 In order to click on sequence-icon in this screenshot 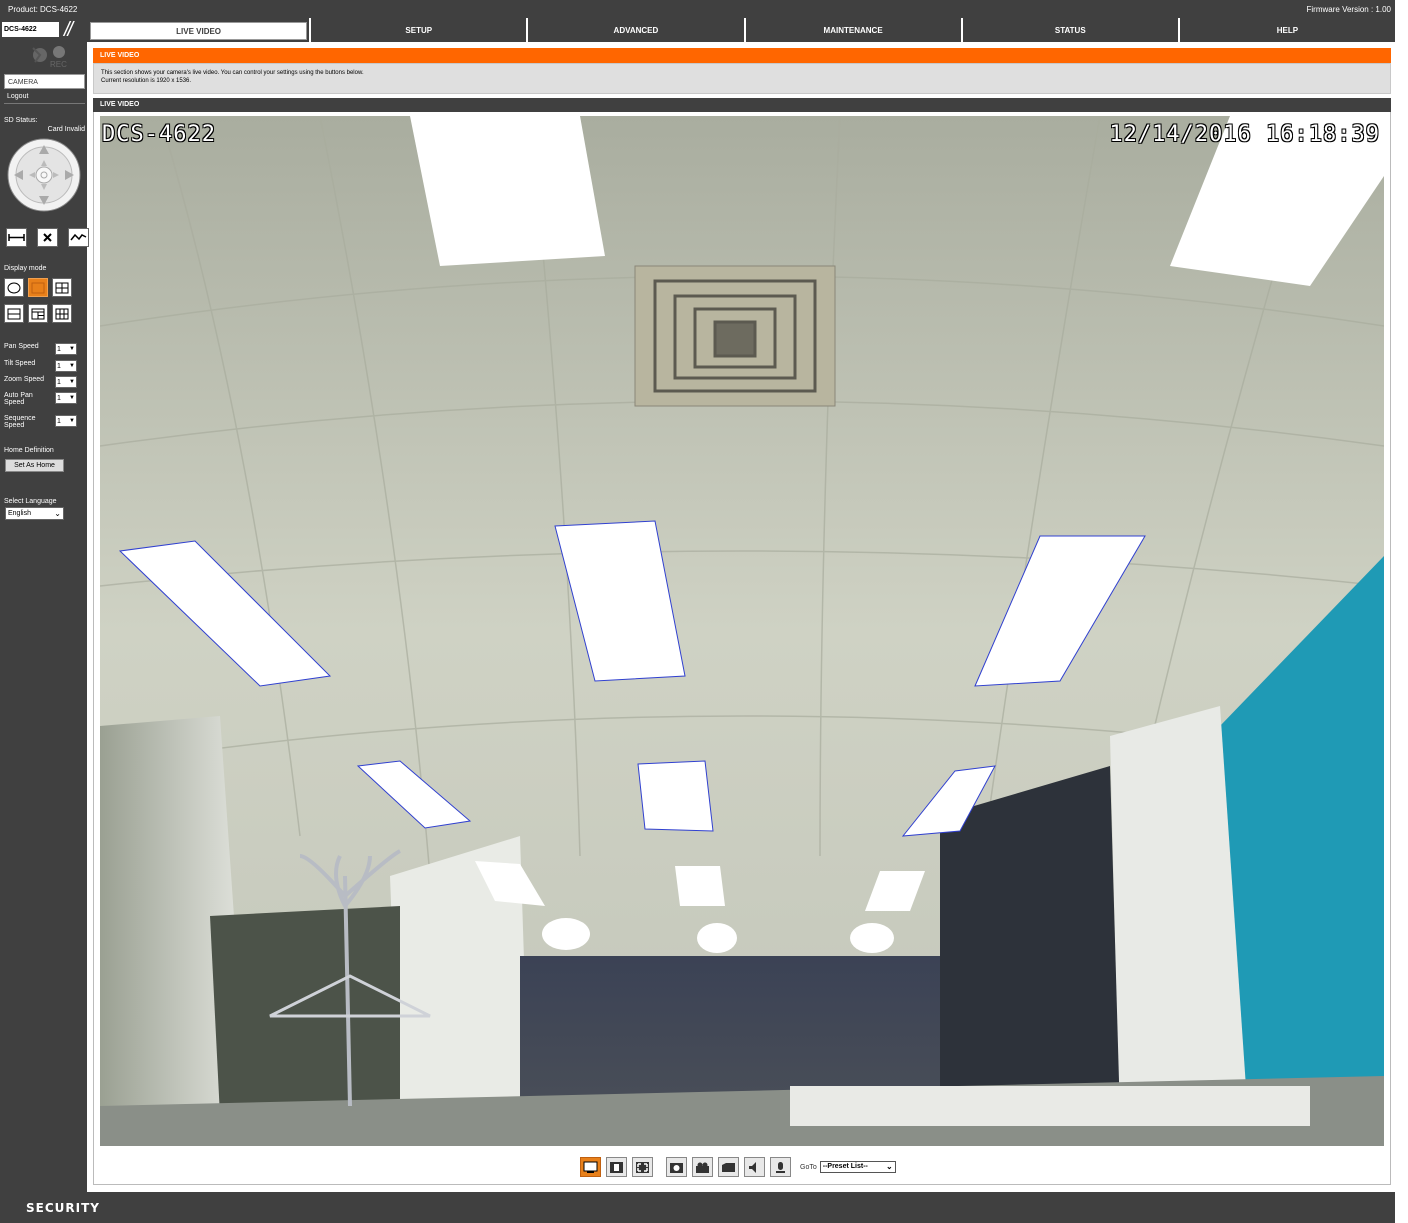, I will do `click(78, 237)`.